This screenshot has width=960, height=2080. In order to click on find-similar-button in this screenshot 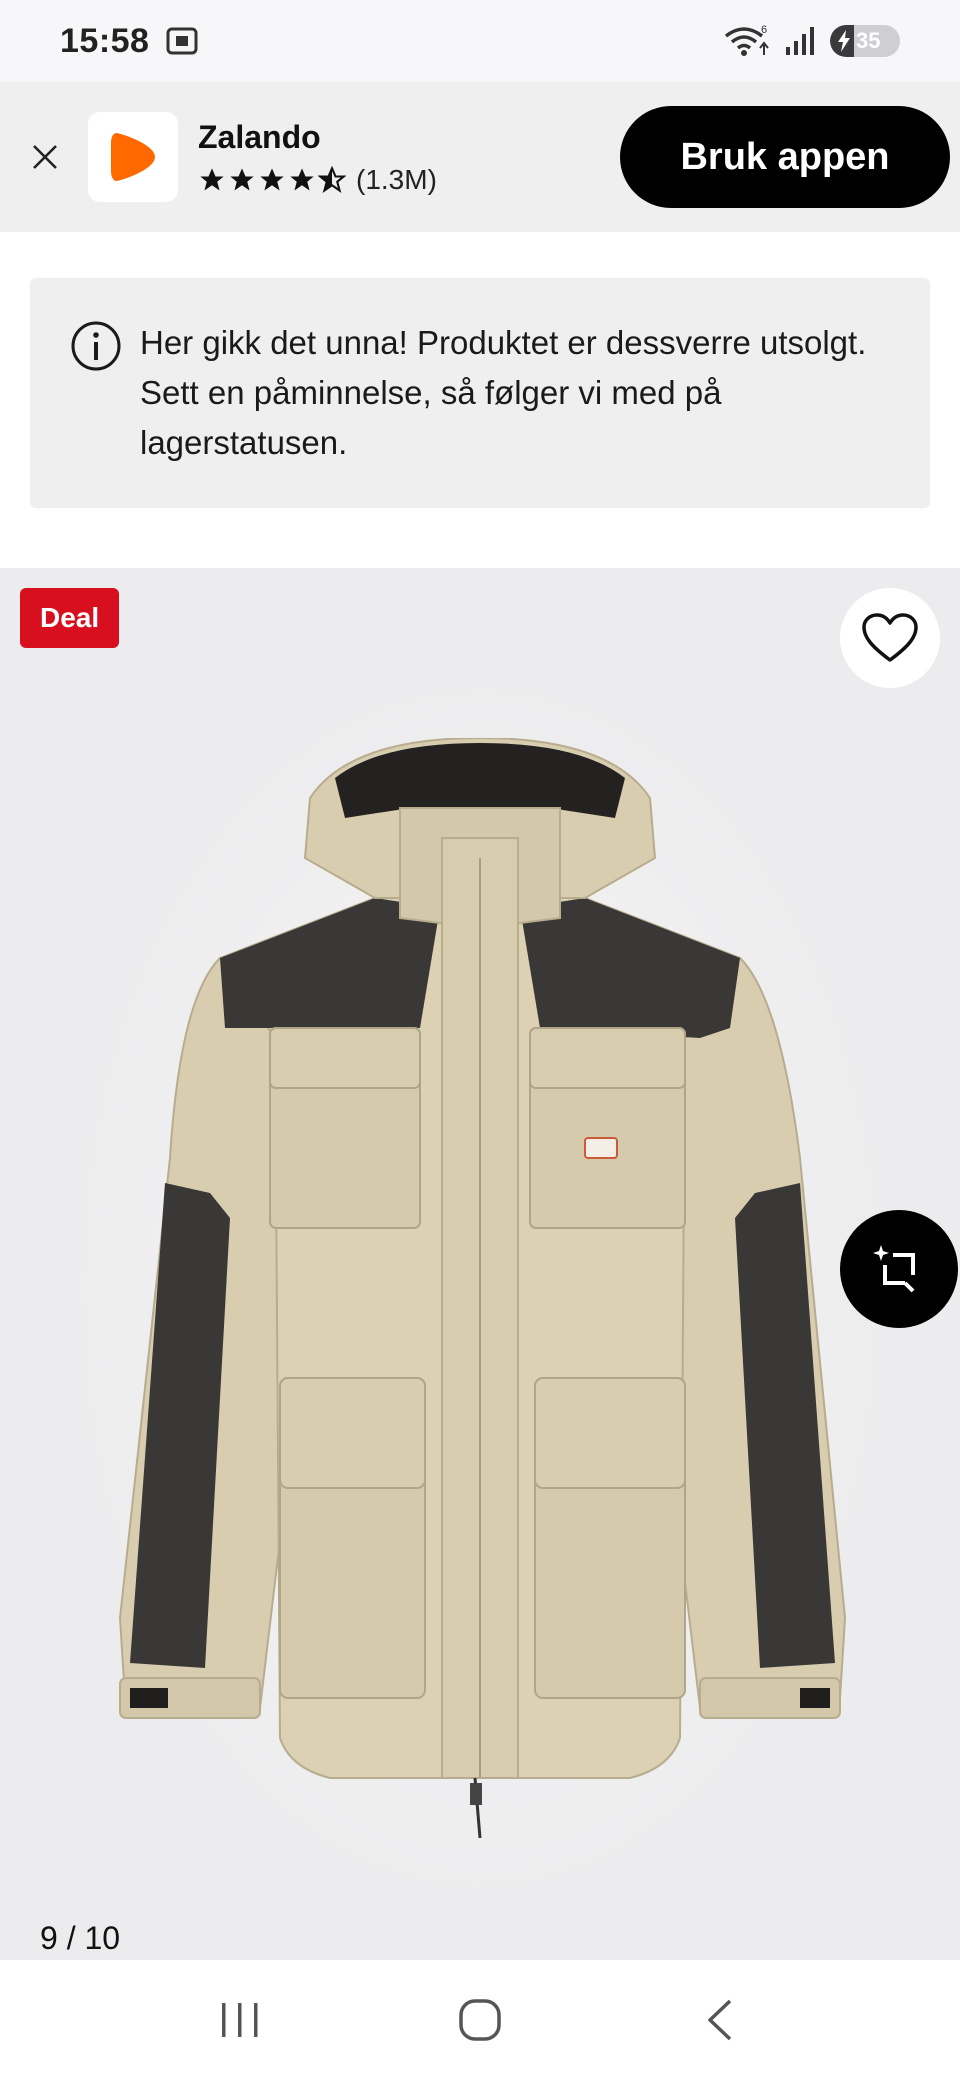, I will do `click(899, 1269)`.